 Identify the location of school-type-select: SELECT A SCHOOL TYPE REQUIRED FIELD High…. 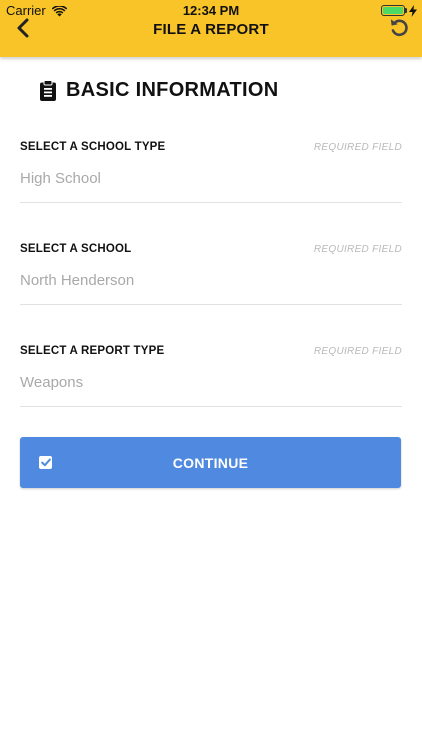
(211, 176).